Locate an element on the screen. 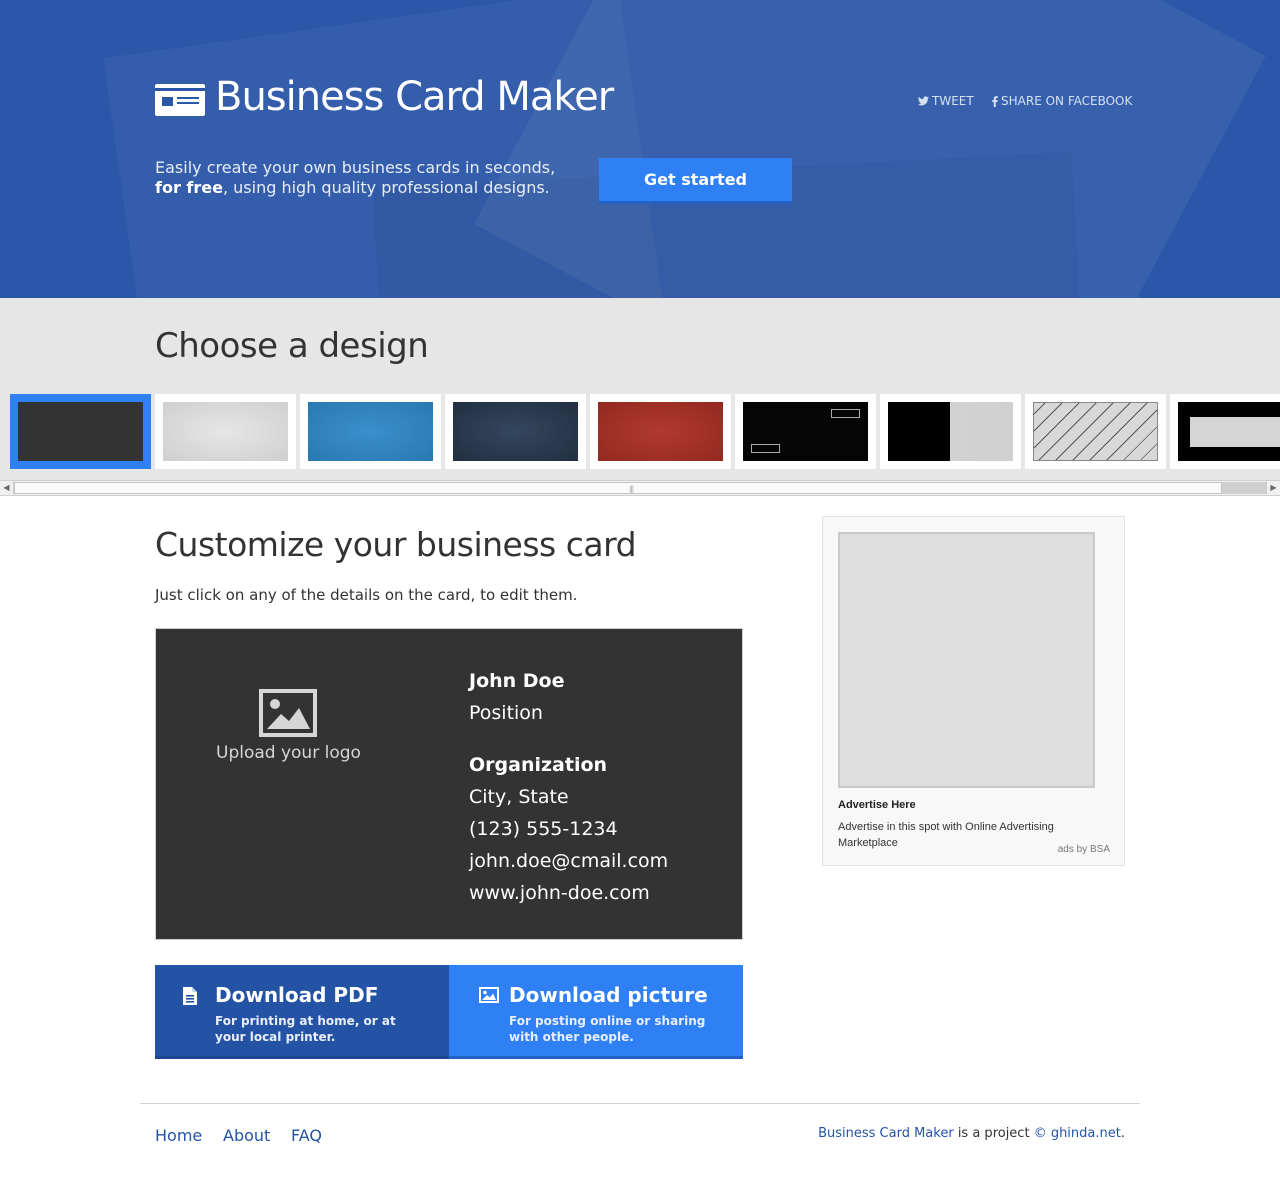 This screenshot has width=1280, height=1186. ad-title: Advertise Here is located at coordinates (877, 805).